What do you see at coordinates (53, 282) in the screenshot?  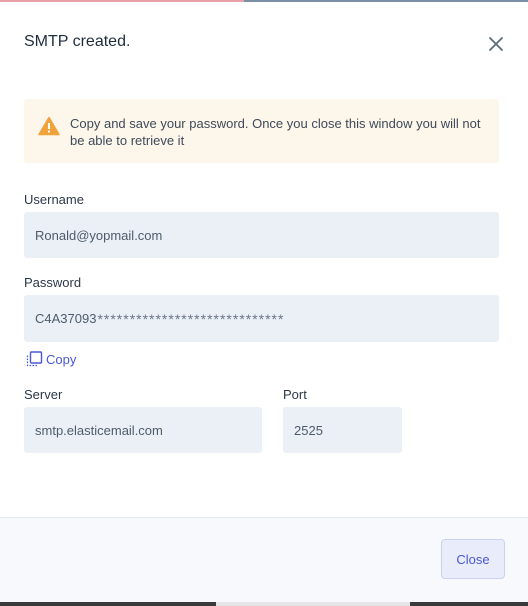 I see `password-label: Password` at bounding box center [53, 282].